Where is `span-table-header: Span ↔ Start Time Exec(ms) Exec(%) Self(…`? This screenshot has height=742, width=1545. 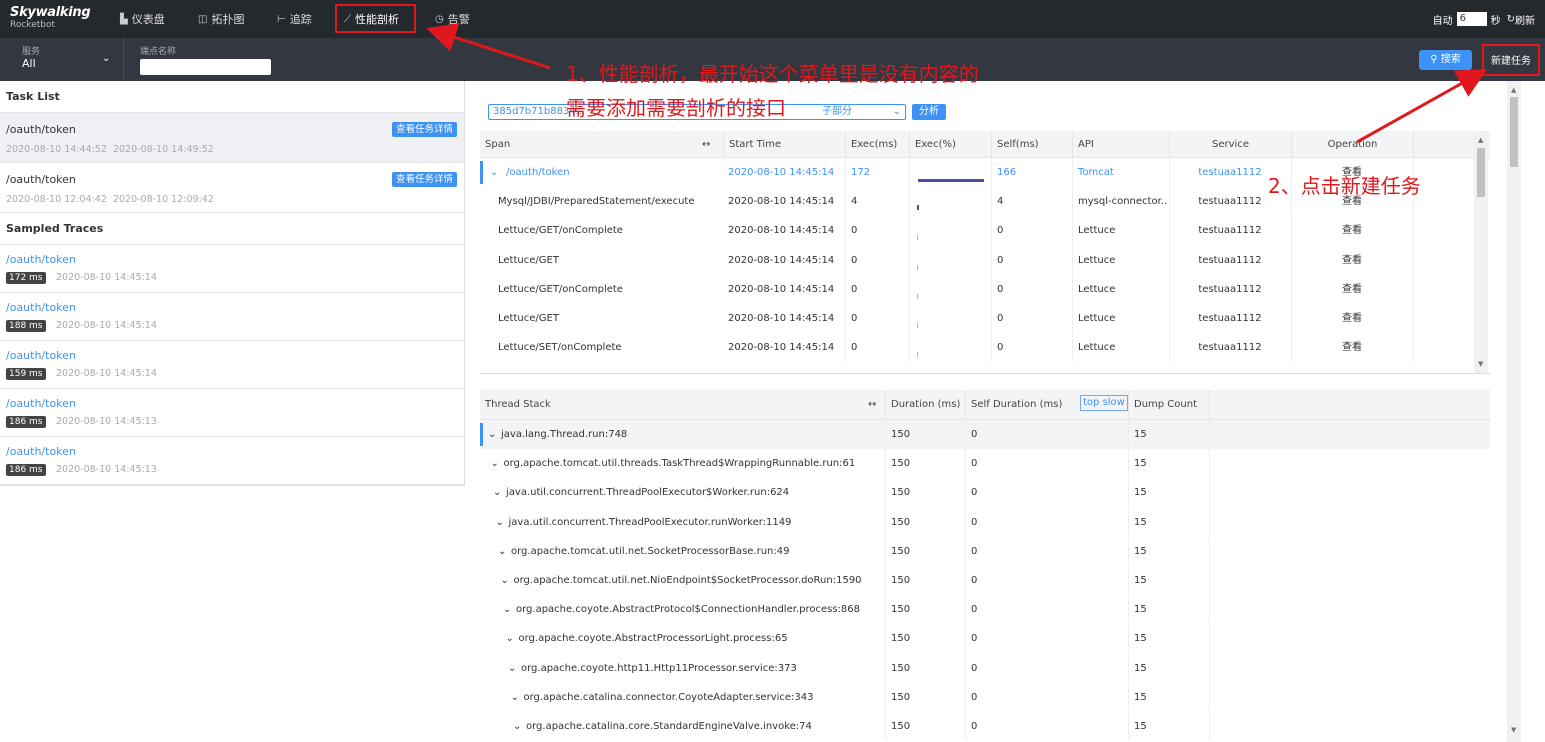 span-table-header: Span ↔ Start Time Exec(ms) Exec(%) Self(… is located at coordinates (985, 144).